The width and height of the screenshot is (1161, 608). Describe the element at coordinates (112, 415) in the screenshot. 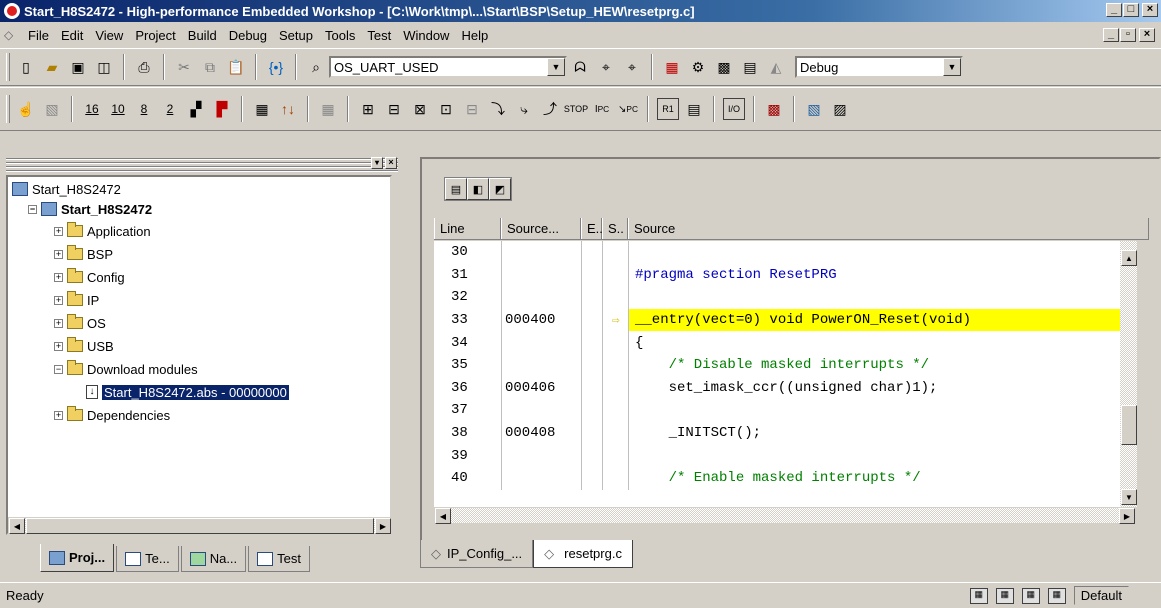

I see `tree-folder-dependencies: + Dependencies` at that location.